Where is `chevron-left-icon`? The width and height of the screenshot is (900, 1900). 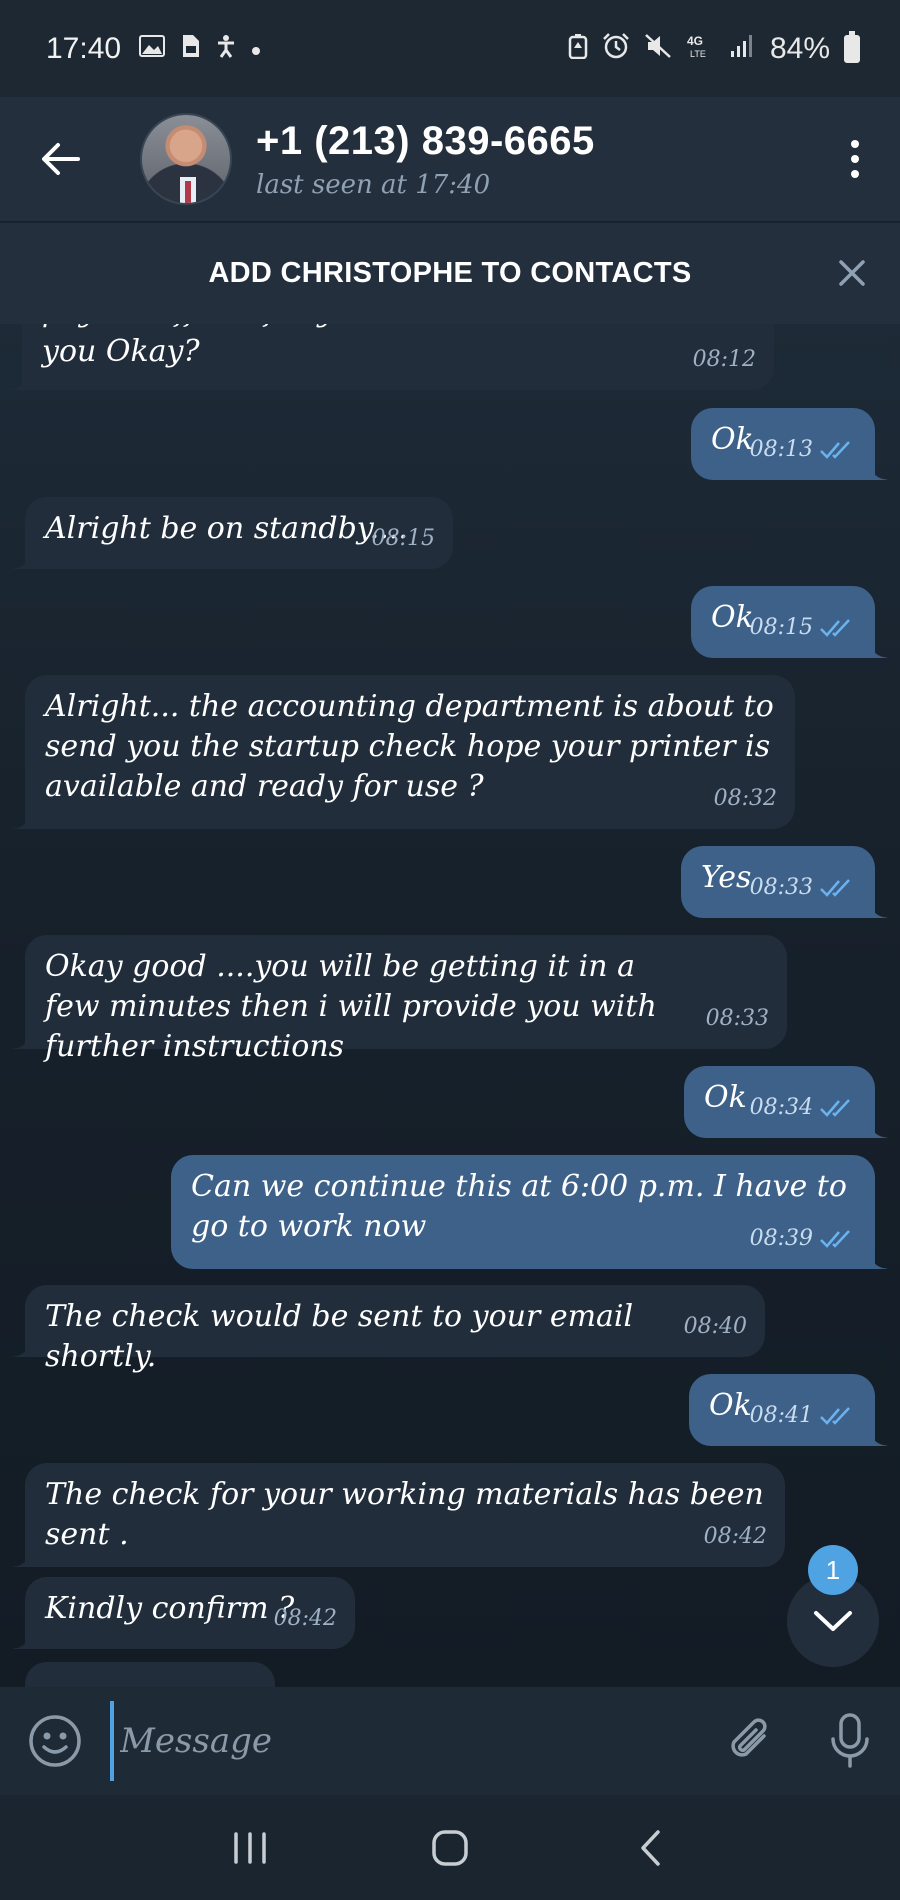
chevron-left-icon is located at coordinates (650, 1847).